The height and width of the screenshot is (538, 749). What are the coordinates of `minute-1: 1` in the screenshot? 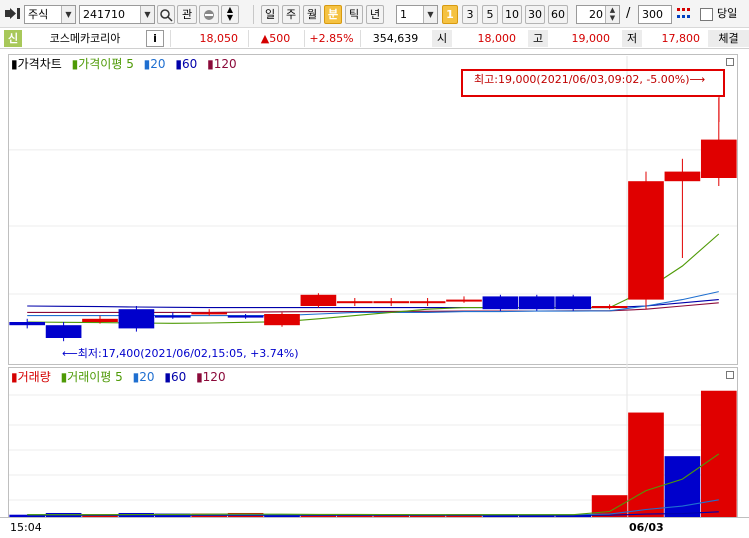 It's located at (450, 14).